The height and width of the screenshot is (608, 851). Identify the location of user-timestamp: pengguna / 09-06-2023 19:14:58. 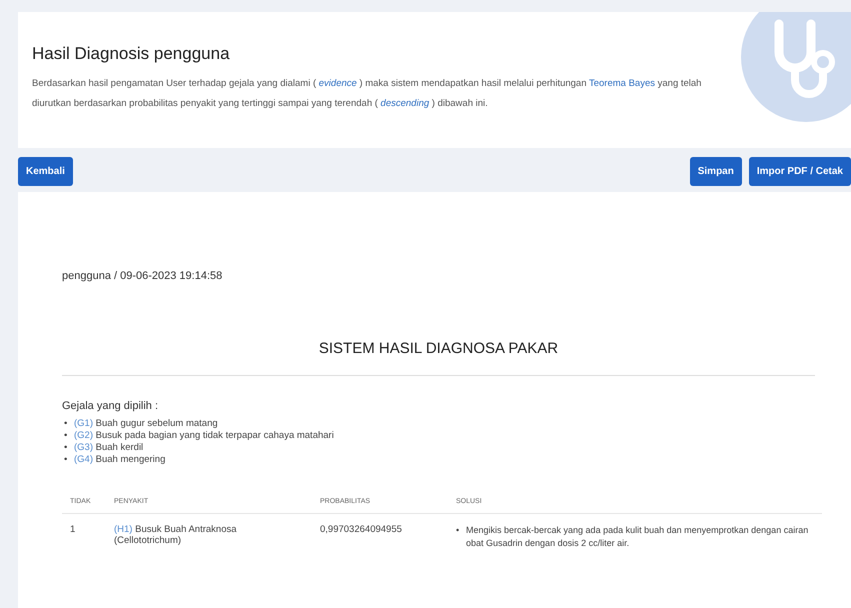
(143, 276).